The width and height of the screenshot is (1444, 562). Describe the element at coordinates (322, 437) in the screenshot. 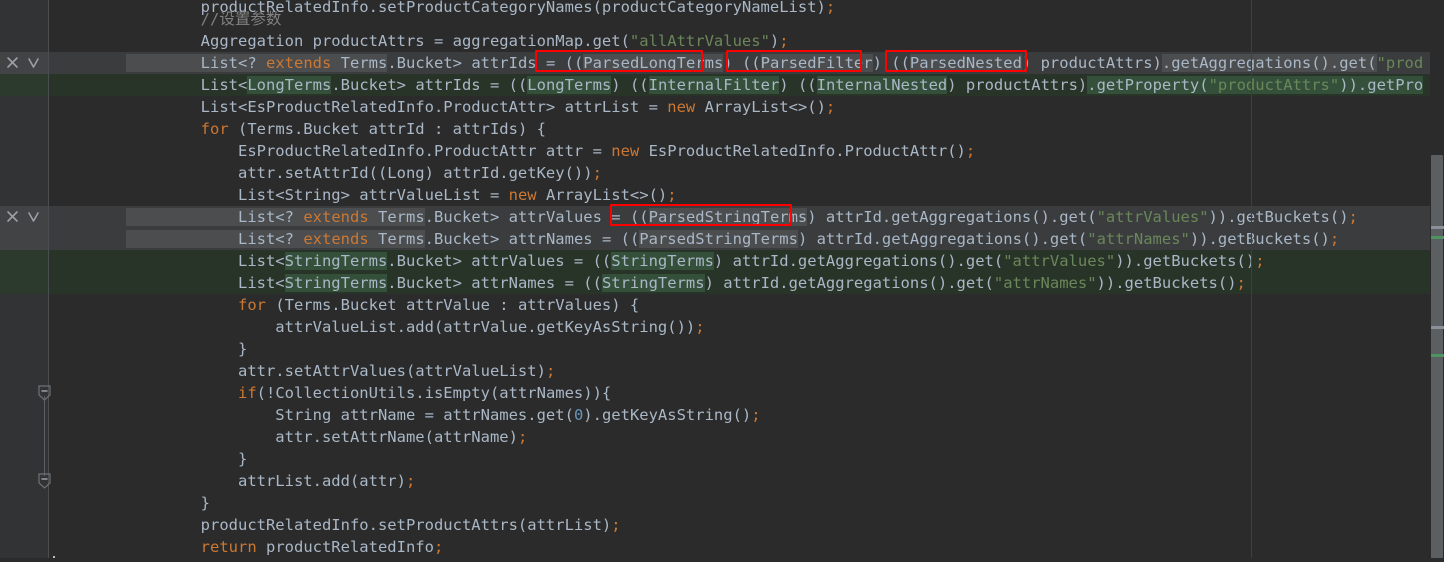

I see `code-token: attr.setAttrName(attrName)` at that location.